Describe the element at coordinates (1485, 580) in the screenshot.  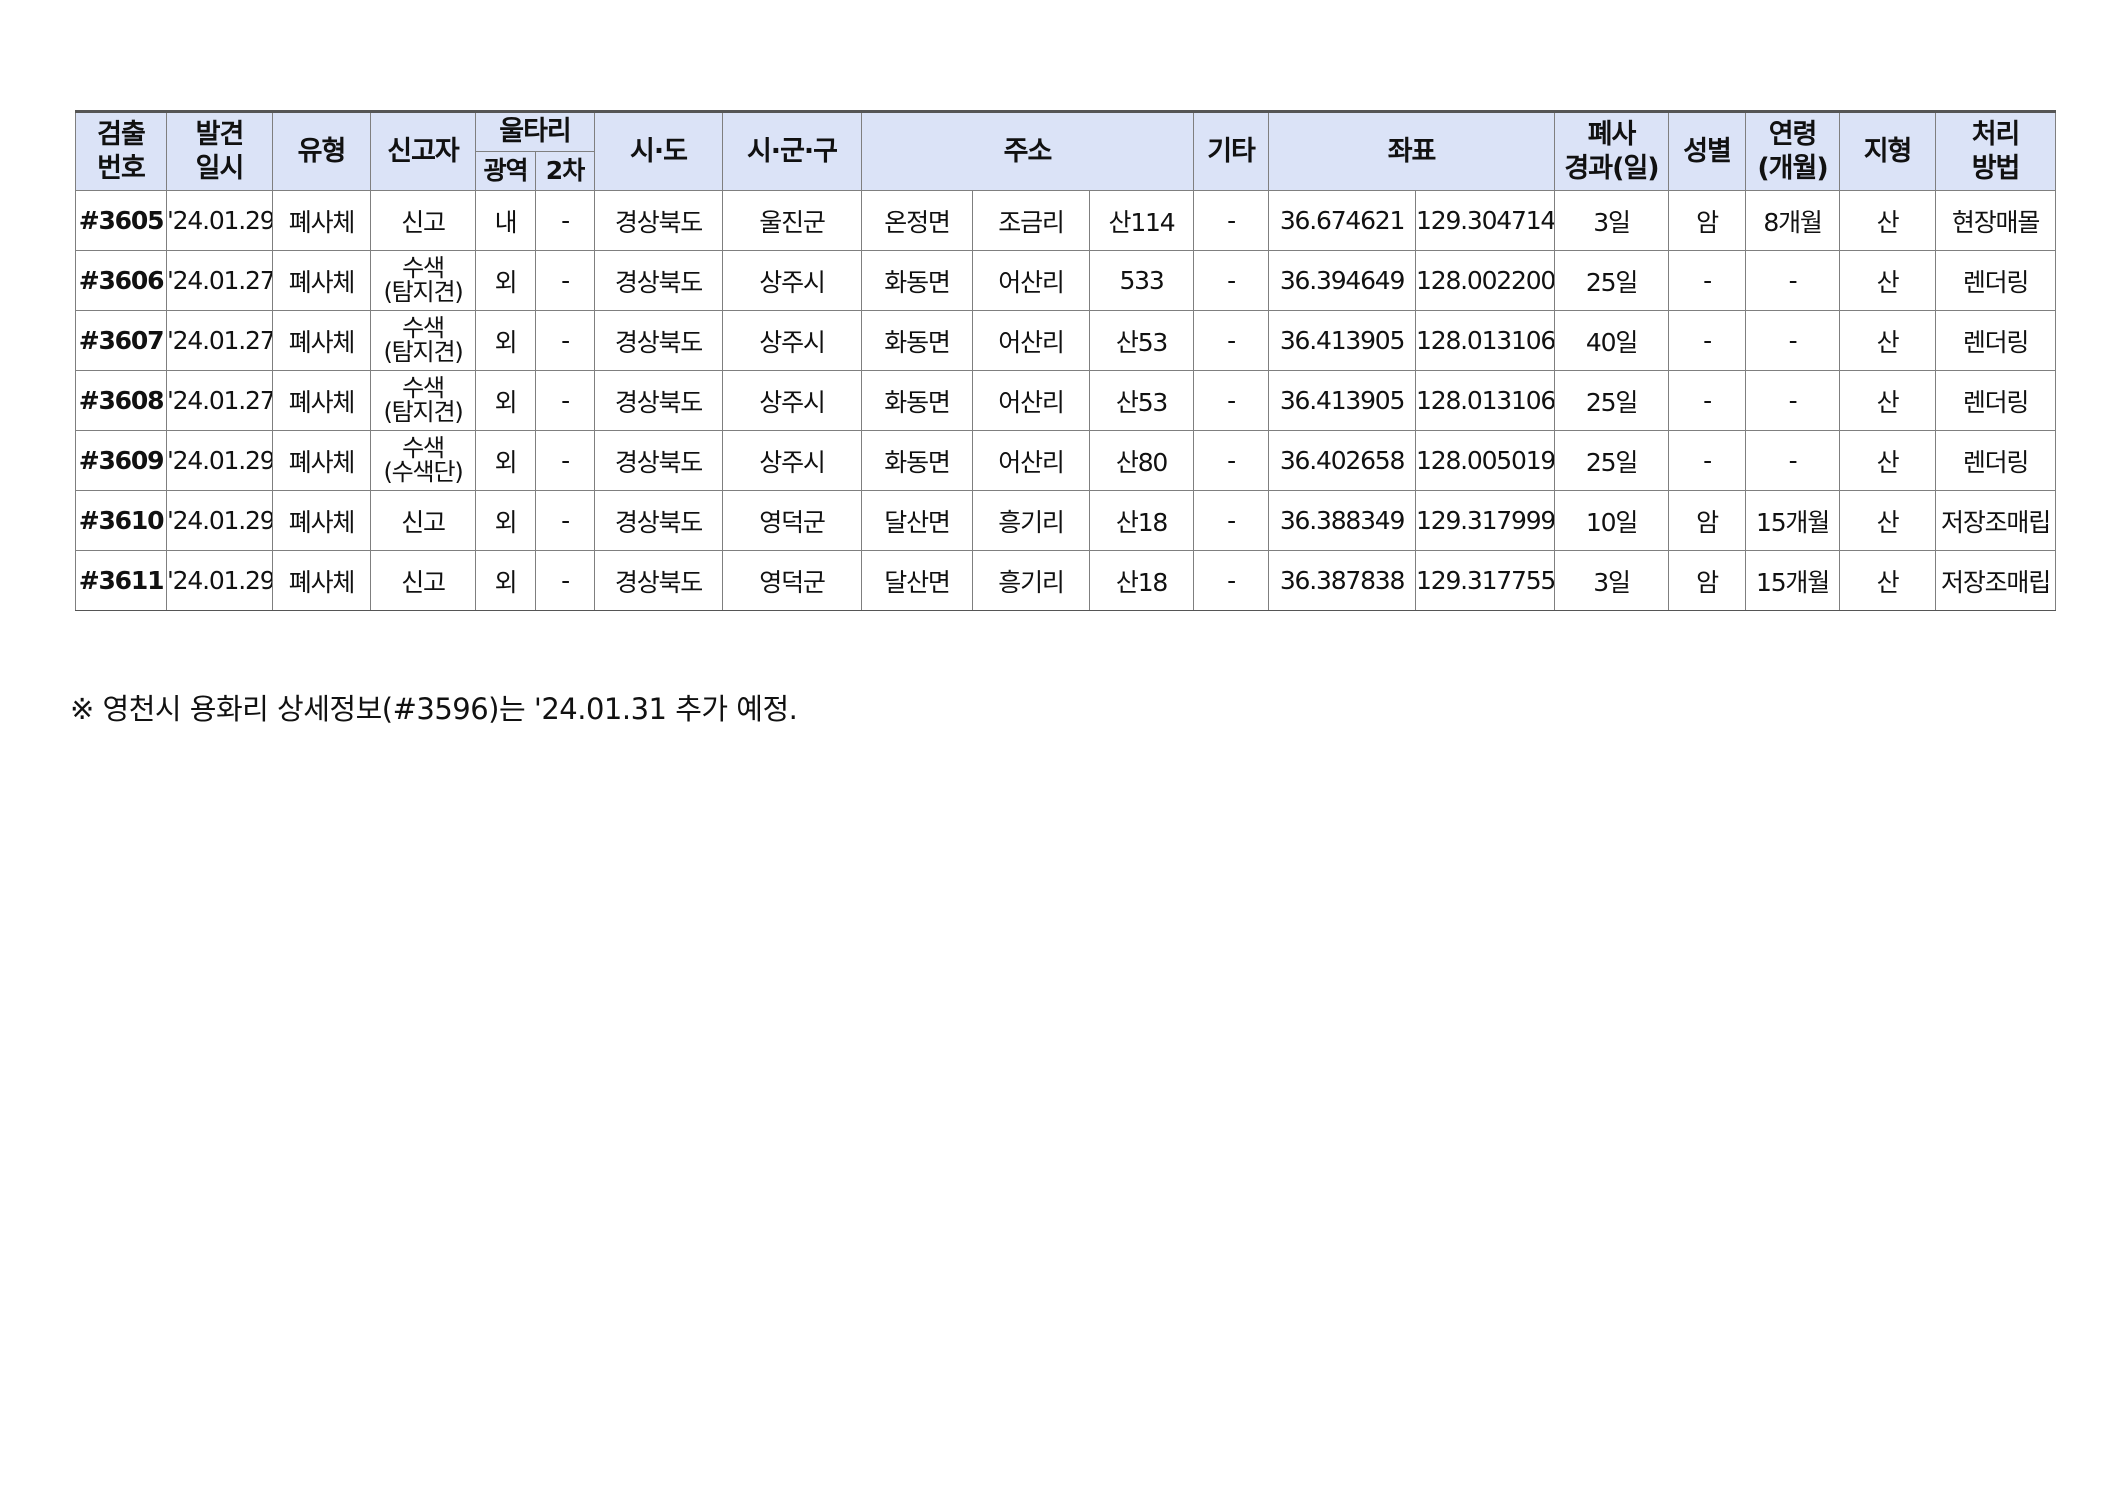
I see `cell-lon: 129.317755` at that location.